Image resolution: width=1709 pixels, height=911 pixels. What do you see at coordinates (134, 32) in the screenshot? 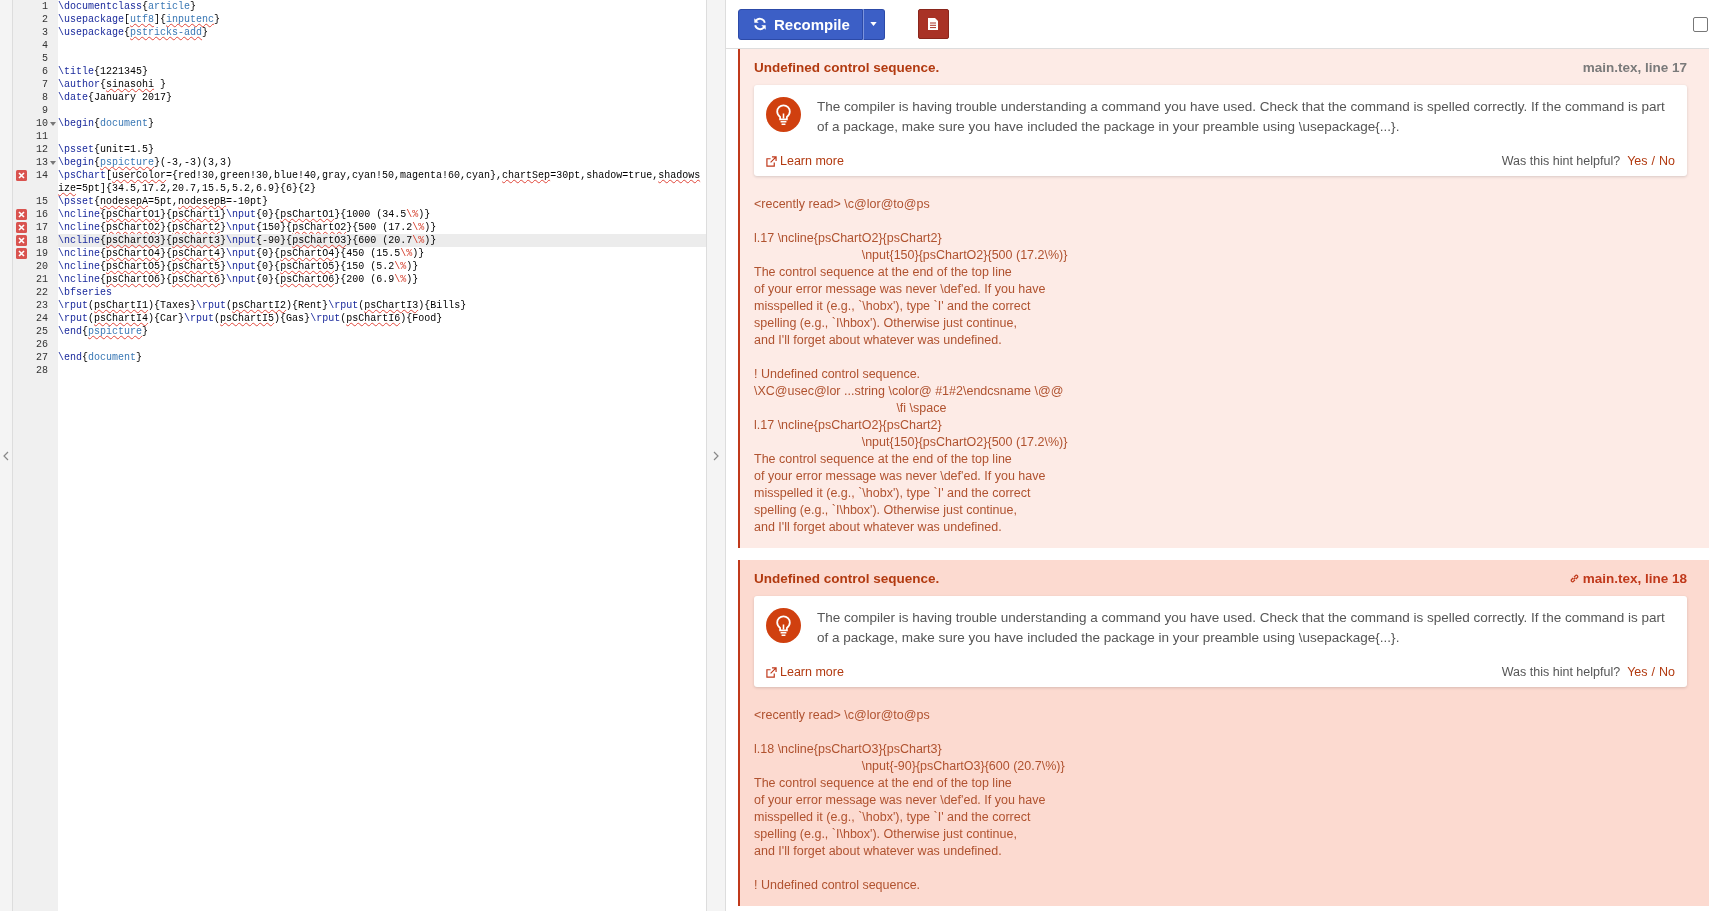
I see `code-line: \usepackage{pstricks-add}` at bounding box center [134, 32].